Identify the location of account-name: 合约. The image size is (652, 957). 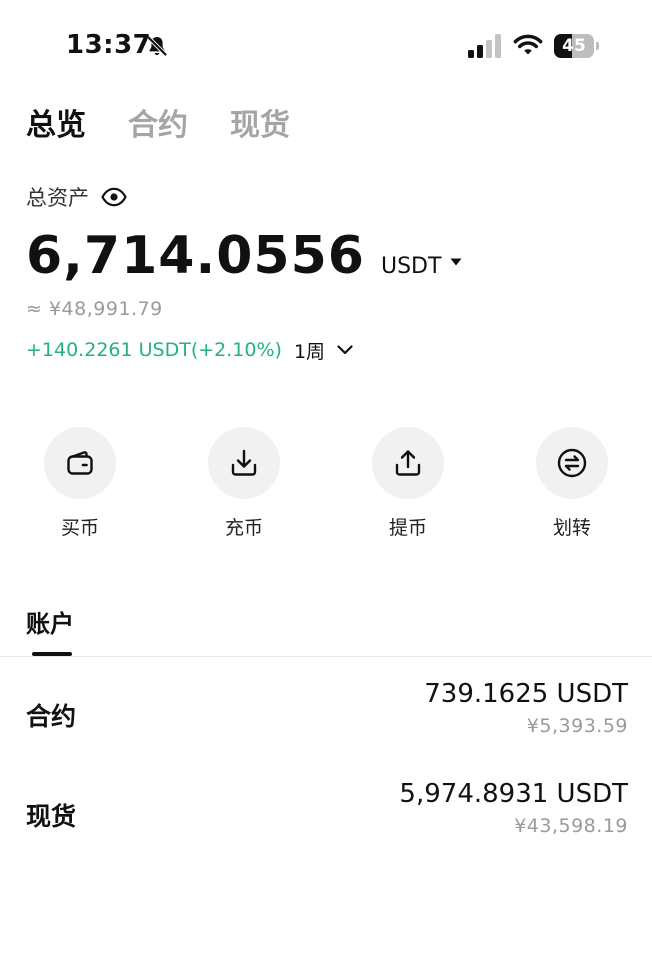
(51, 716).